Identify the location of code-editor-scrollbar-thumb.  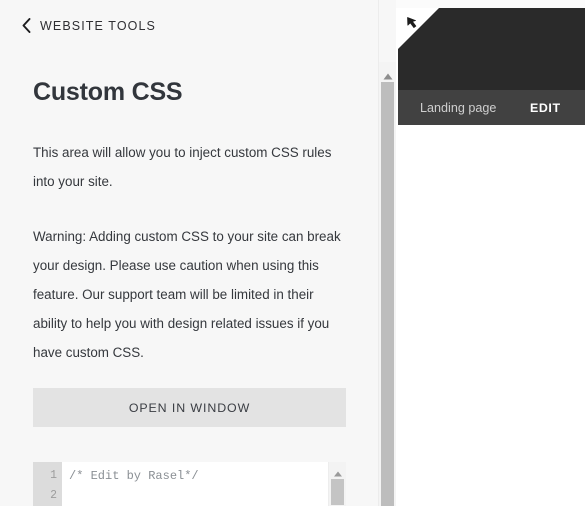
(337, 492).